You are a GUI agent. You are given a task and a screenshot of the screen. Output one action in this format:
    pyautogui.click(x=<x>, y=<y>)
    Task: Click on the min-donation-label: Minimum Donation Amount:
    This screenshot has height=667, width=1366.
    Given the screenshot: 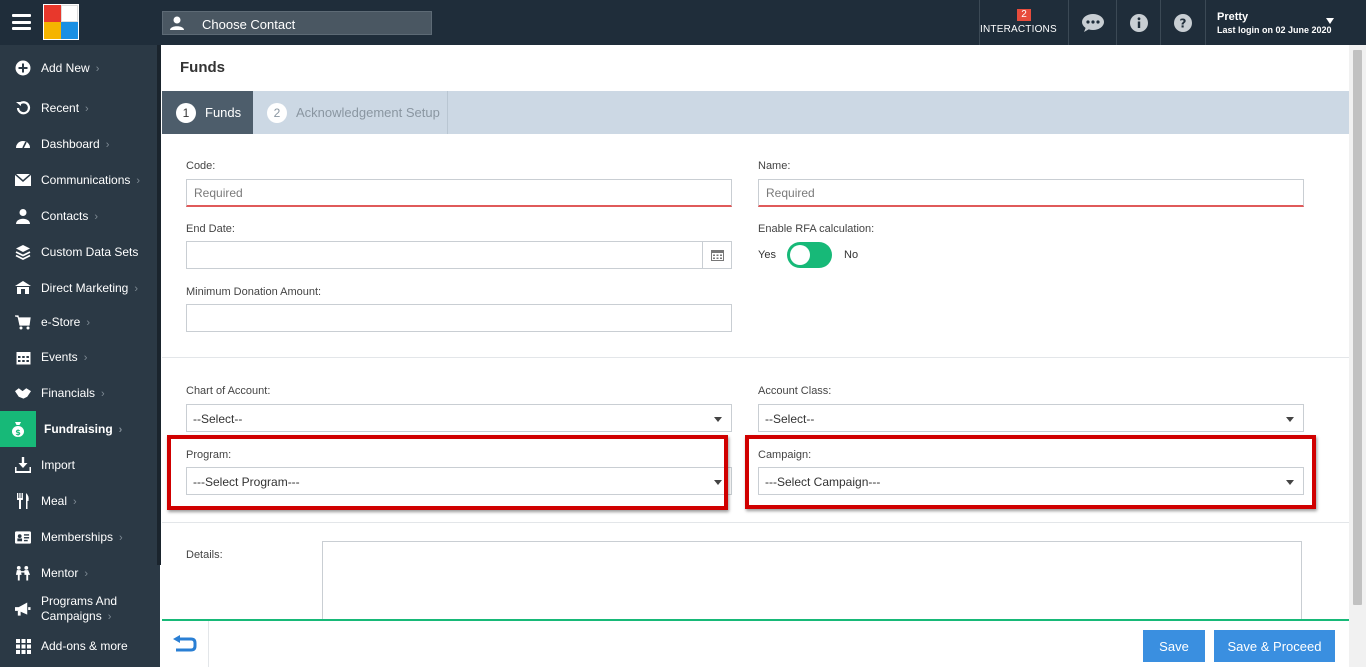 What is the action you would take?
    pyautogui.click(x=254, y=292)
    